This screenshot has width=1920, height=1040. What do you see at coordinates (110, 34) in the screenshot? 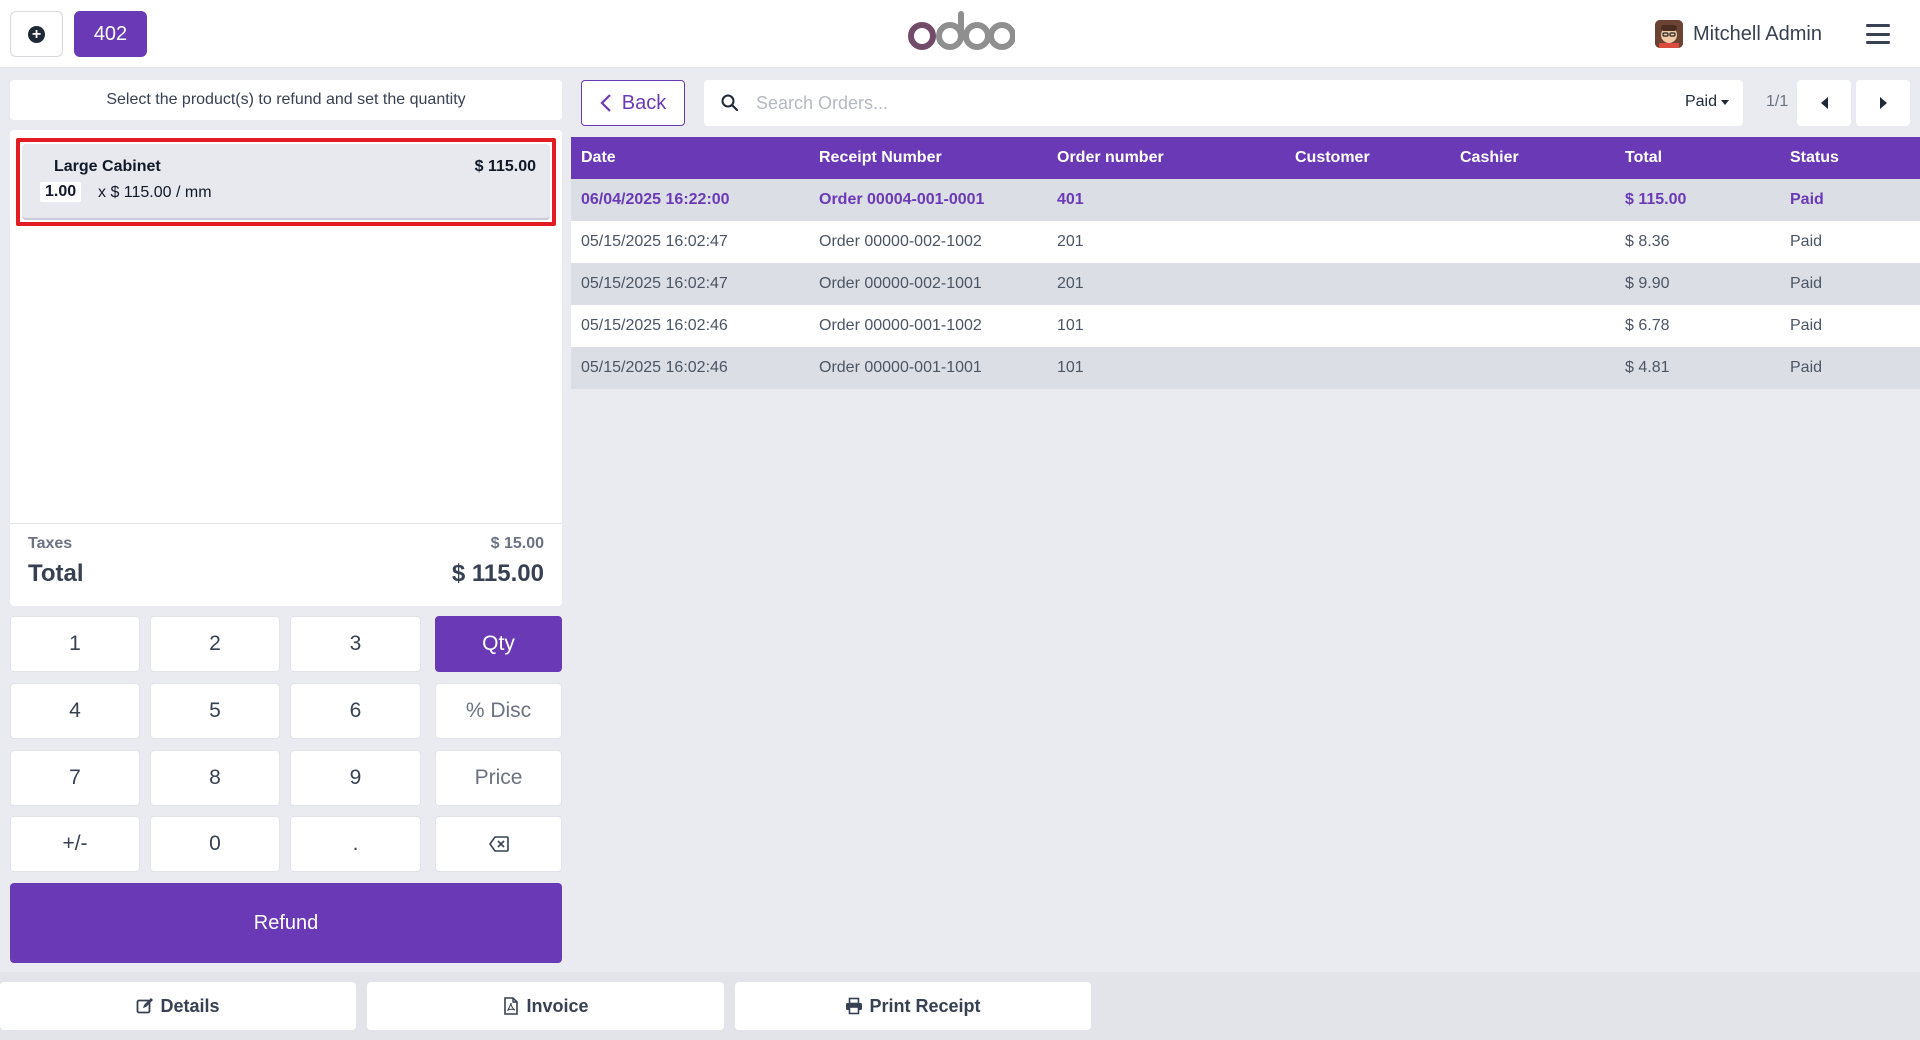
I see `current-order-tab: 402` at bounding box center [110, 34].